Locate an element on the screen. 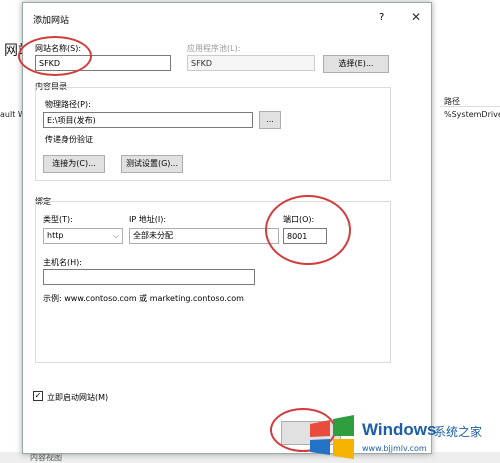 Image resolution: width=500 pixels, height=463 pixels. hostname-label: 主机名(H): is located at coordinates (62, 262).